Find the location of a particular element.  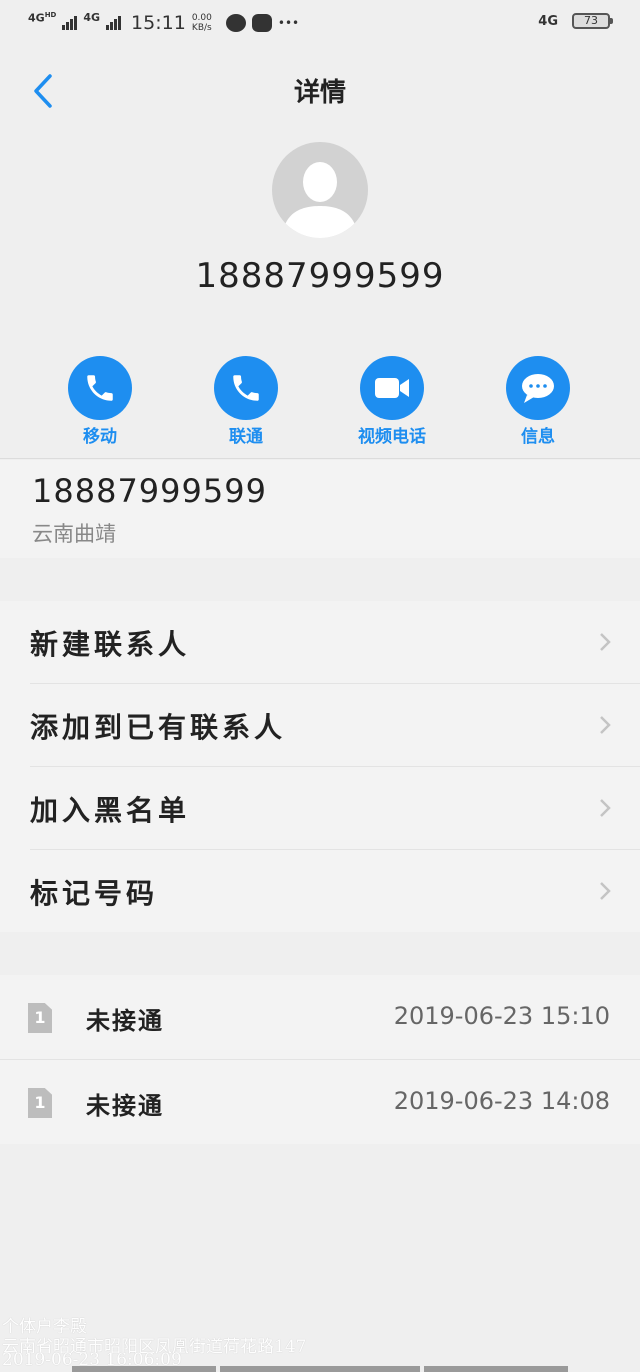

network-type-1: 4GHD is located at coordinates (42, 18).